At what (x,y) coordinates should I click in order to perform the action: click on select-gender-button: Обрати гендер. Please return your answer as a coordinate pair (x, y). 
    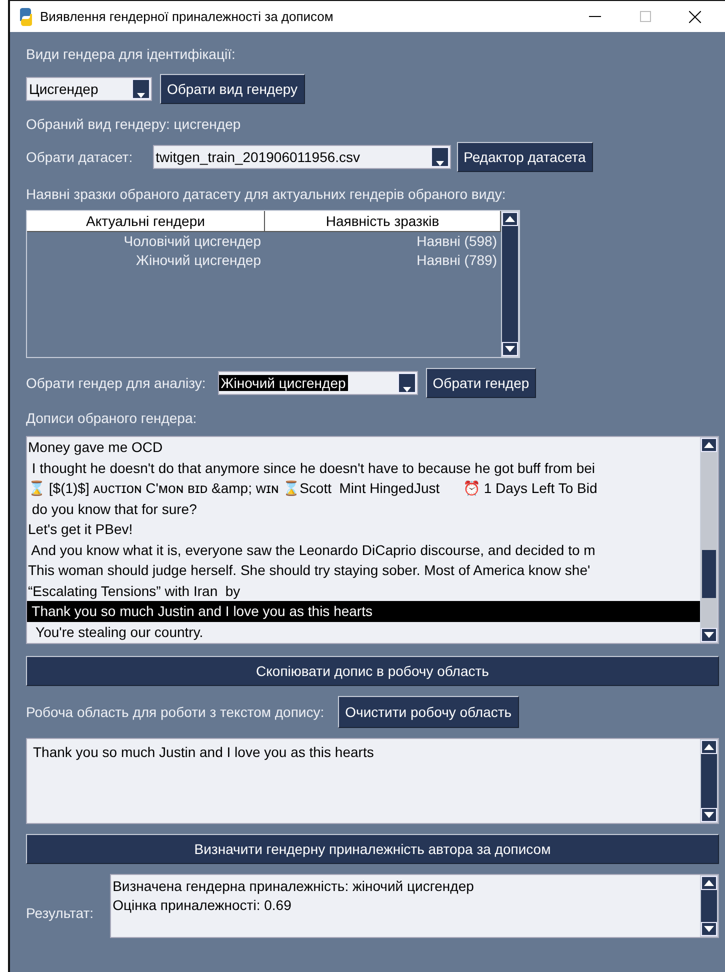
    Looking at the image, I should click on (481, 383).